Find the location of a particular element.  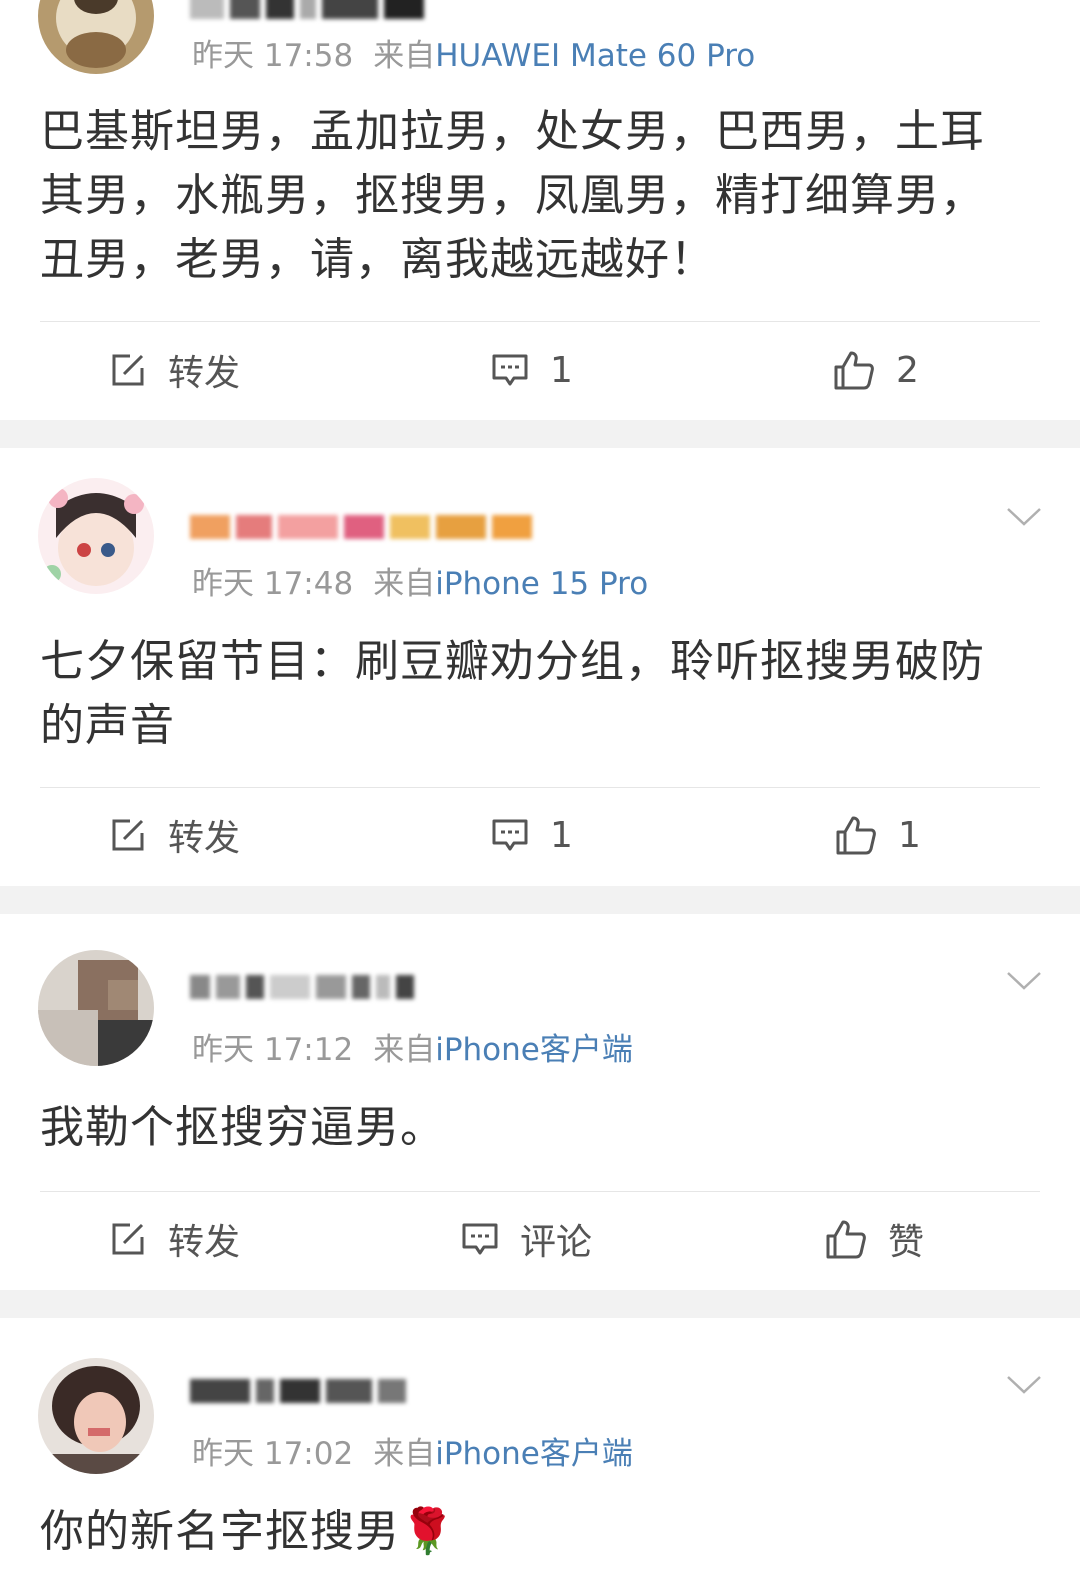

action-bar: 转发 1 2 is located at coordinates (540, 370).